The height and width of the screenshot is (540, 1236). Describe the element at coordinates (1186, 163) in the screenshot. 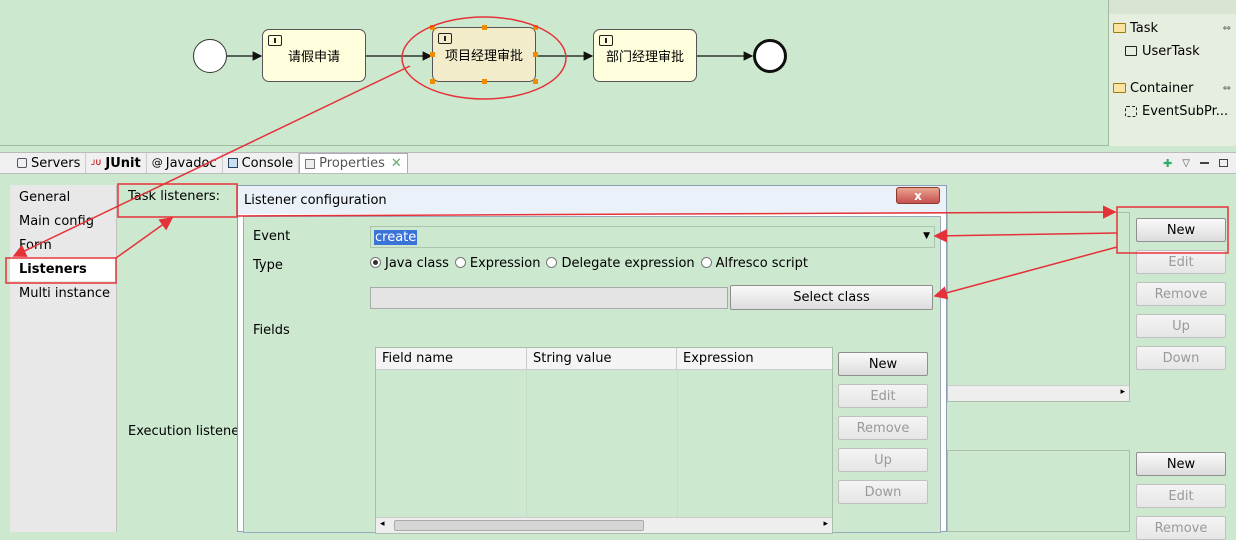

I see `view-menu-icon: ▽` at that location.